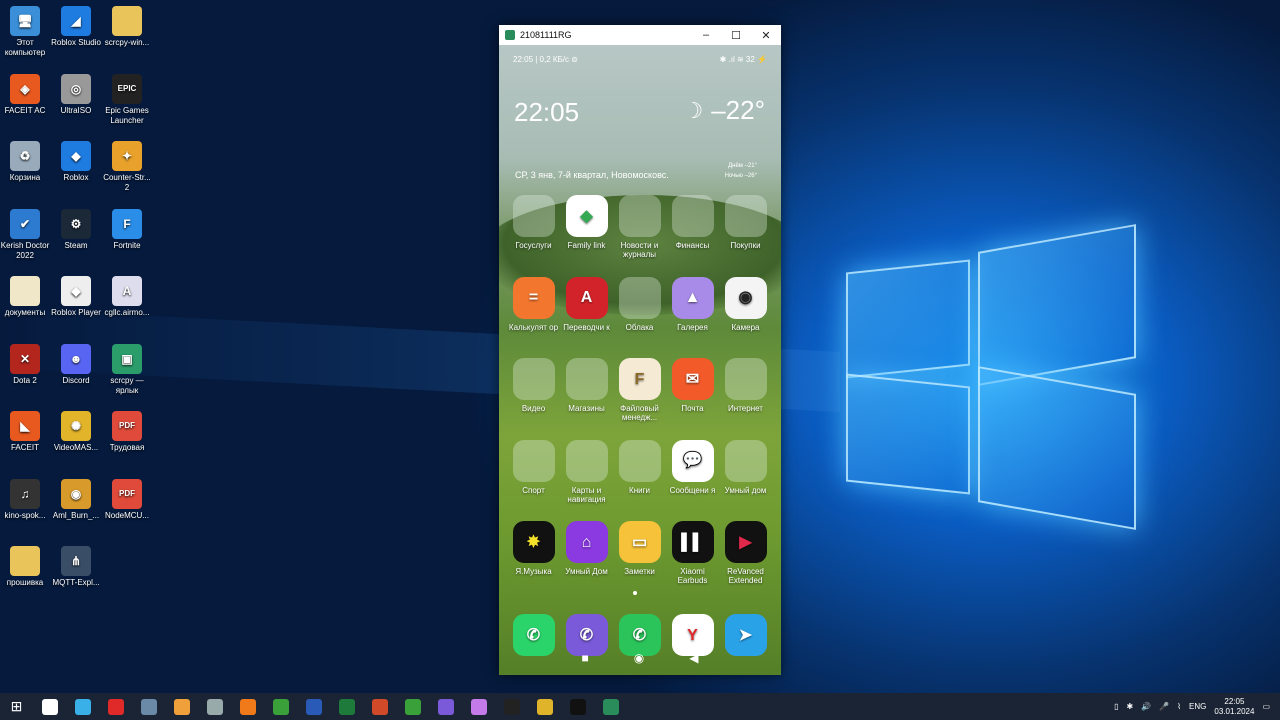 The image size is (1280, 720). I want to click on recents-button: ■, so click(585, 658).